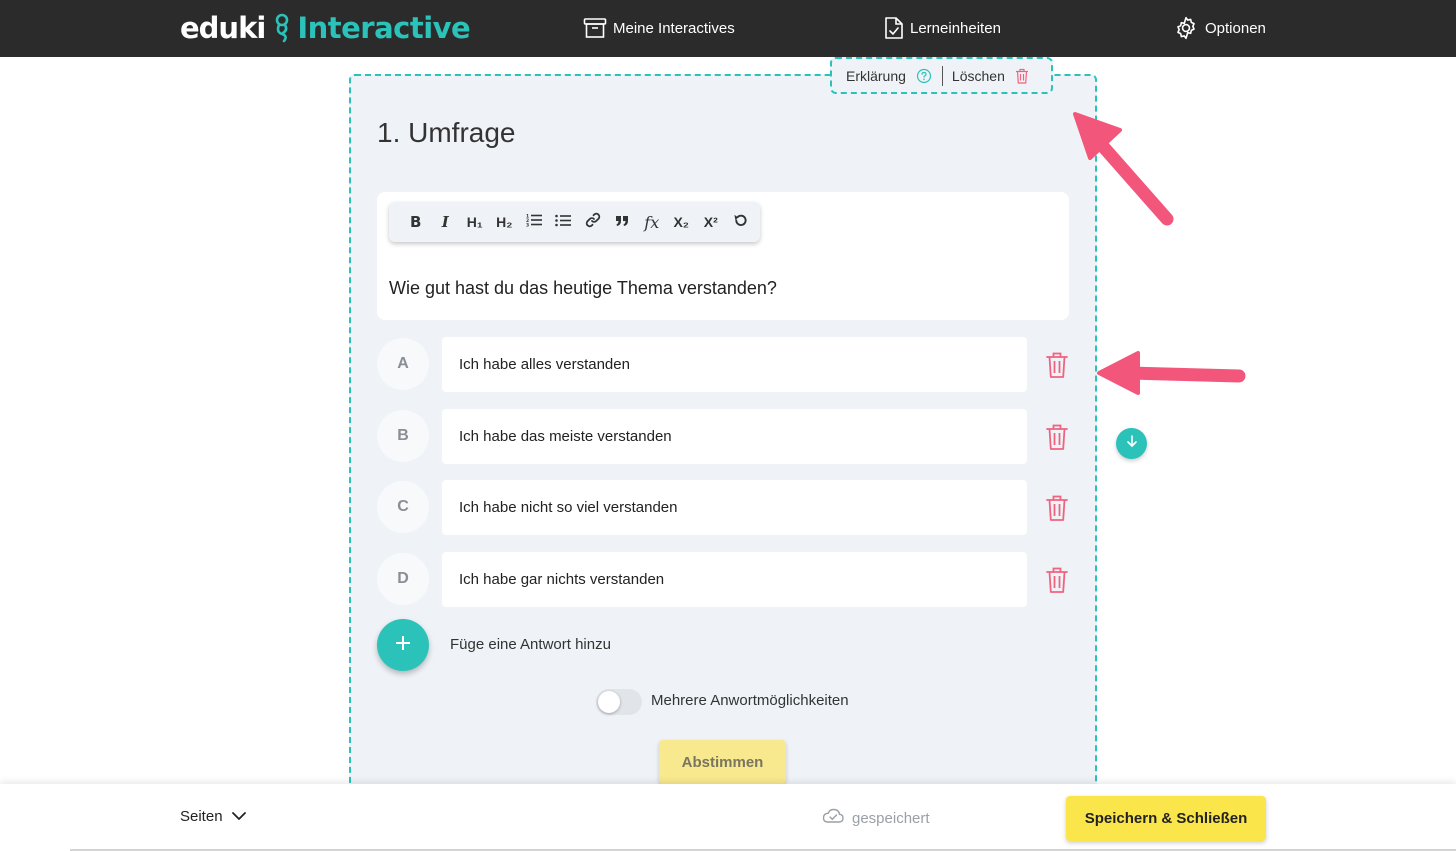 The height and width of the screenshot is (851, 1456). I want to click on move-down-button, so click(1131, 443).